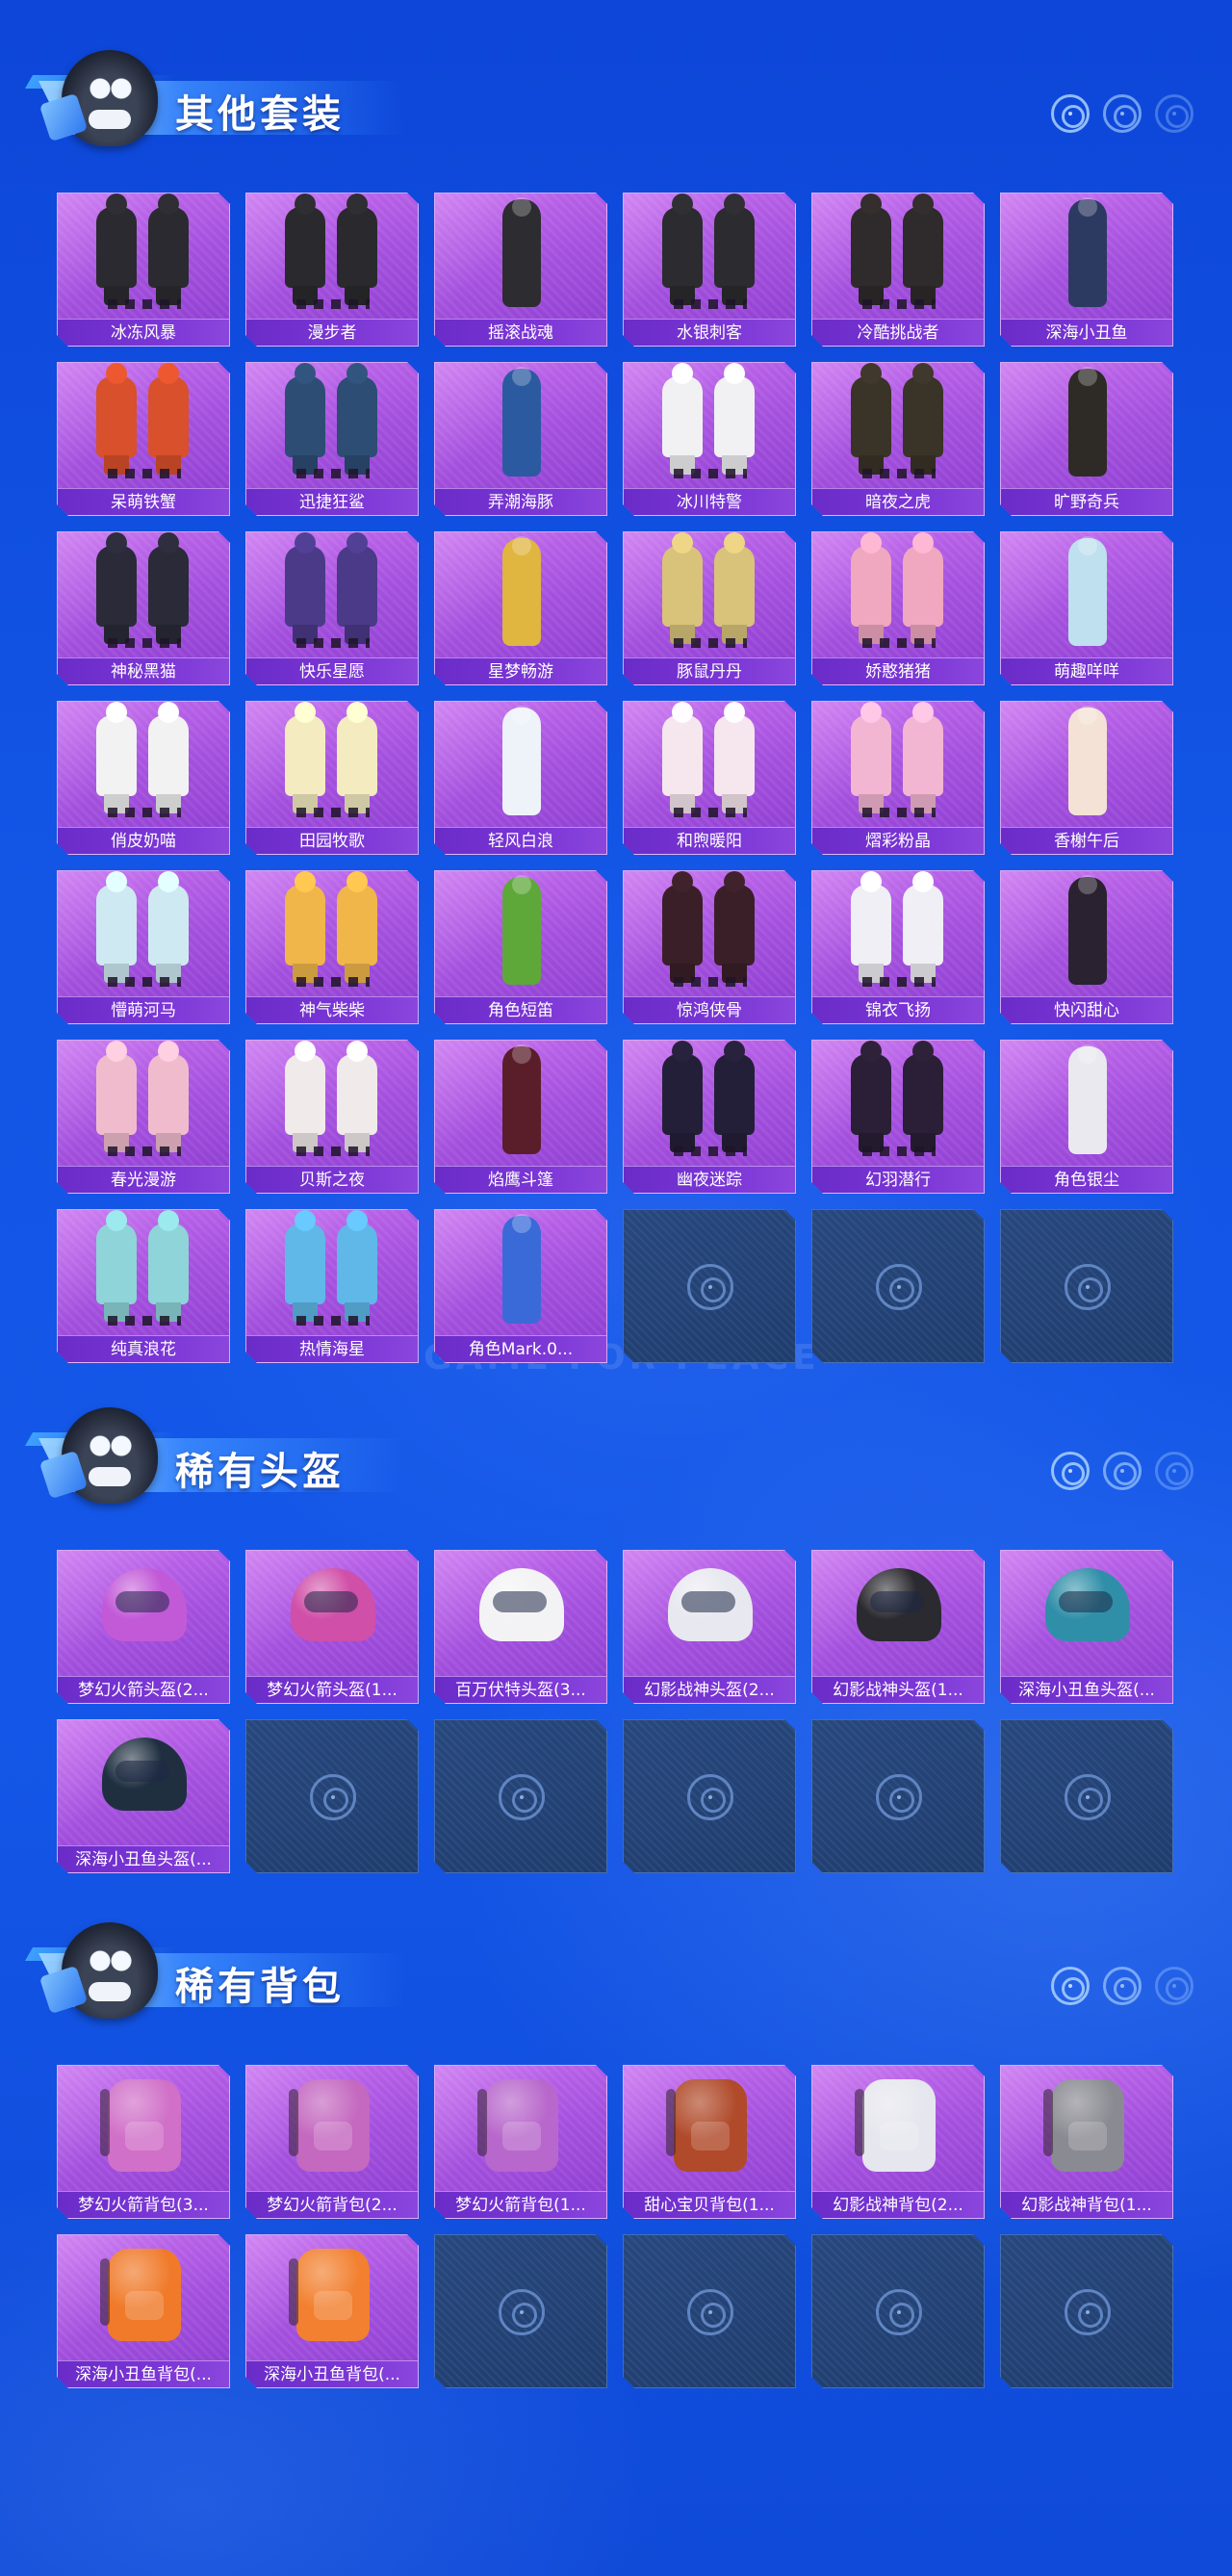 This screenshot has height=2576, width=1232. Describe the element at coordinates (143, 439) in the screenshot. I see `item-card: 呆萌铁蟹` at that location.